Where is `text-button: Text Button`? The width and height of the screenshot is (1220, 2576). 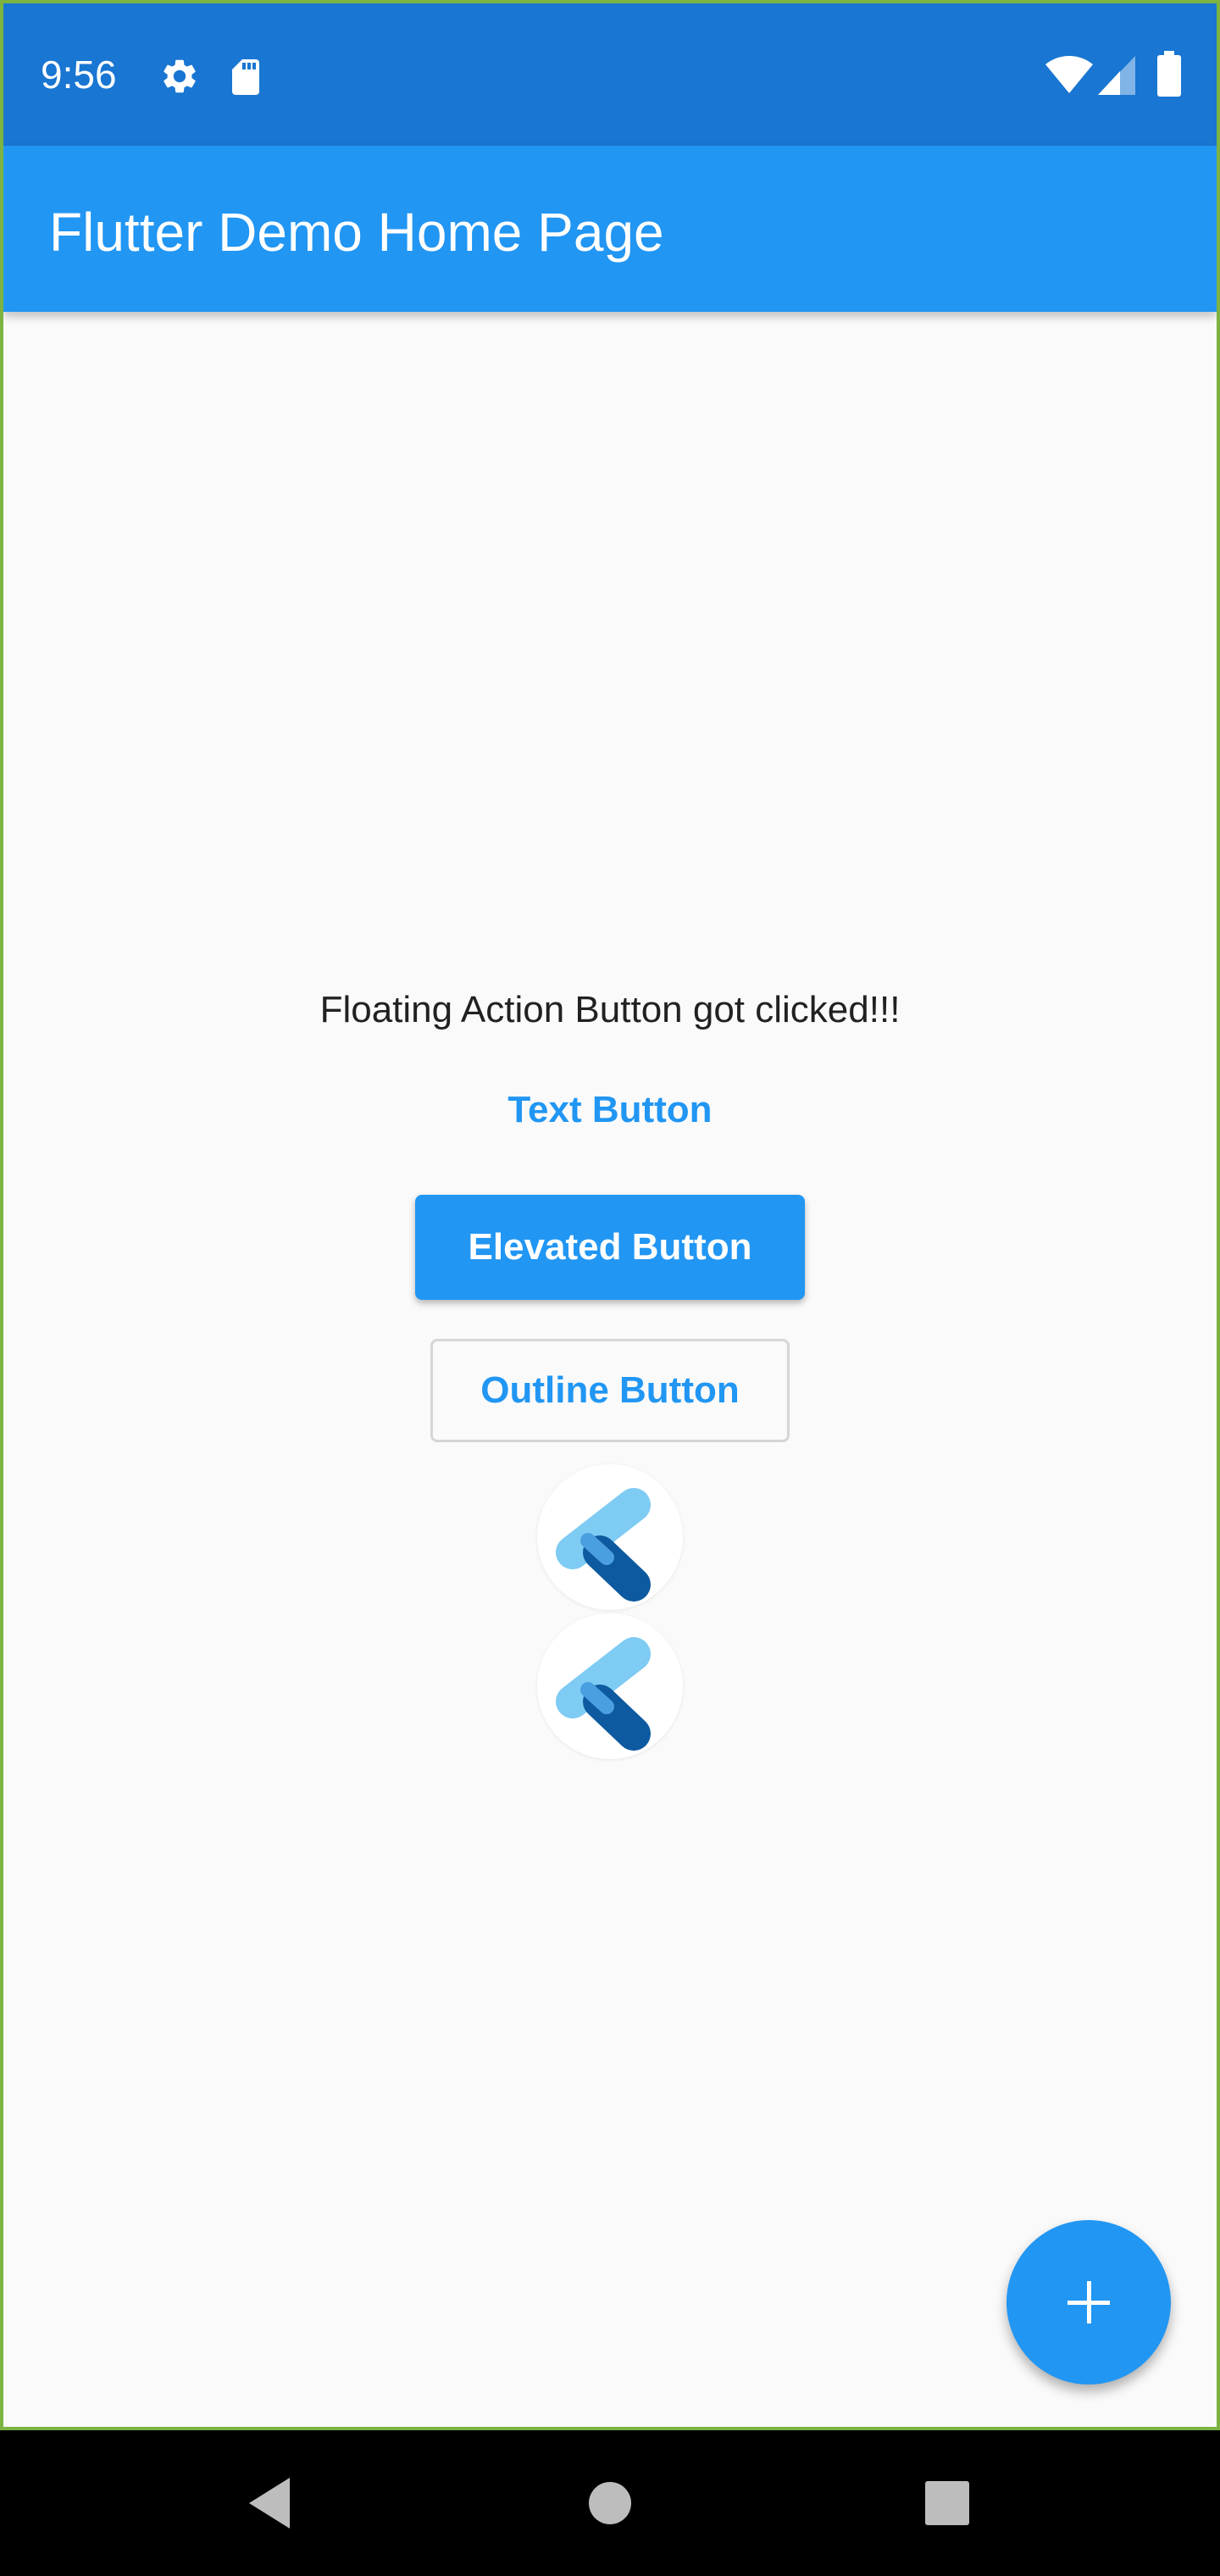 text-button: Text Button is located at coordinates (610, 1110).